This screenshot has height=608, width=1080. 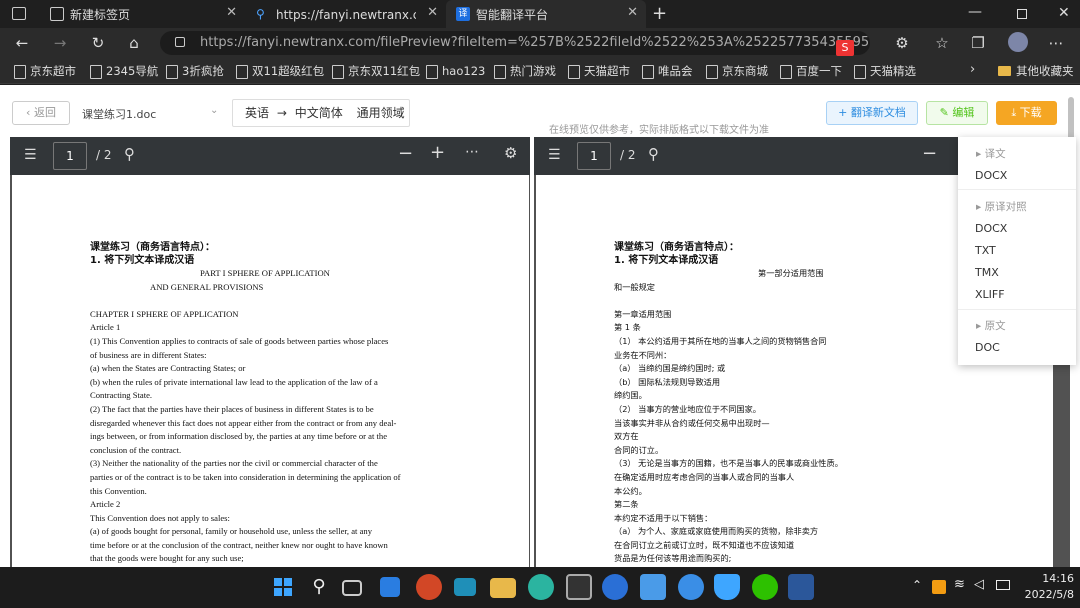 What do you see at coordinates (939, 587) in the screenshot?
I see `tray-app-icon` at bounding box center [939, 587].